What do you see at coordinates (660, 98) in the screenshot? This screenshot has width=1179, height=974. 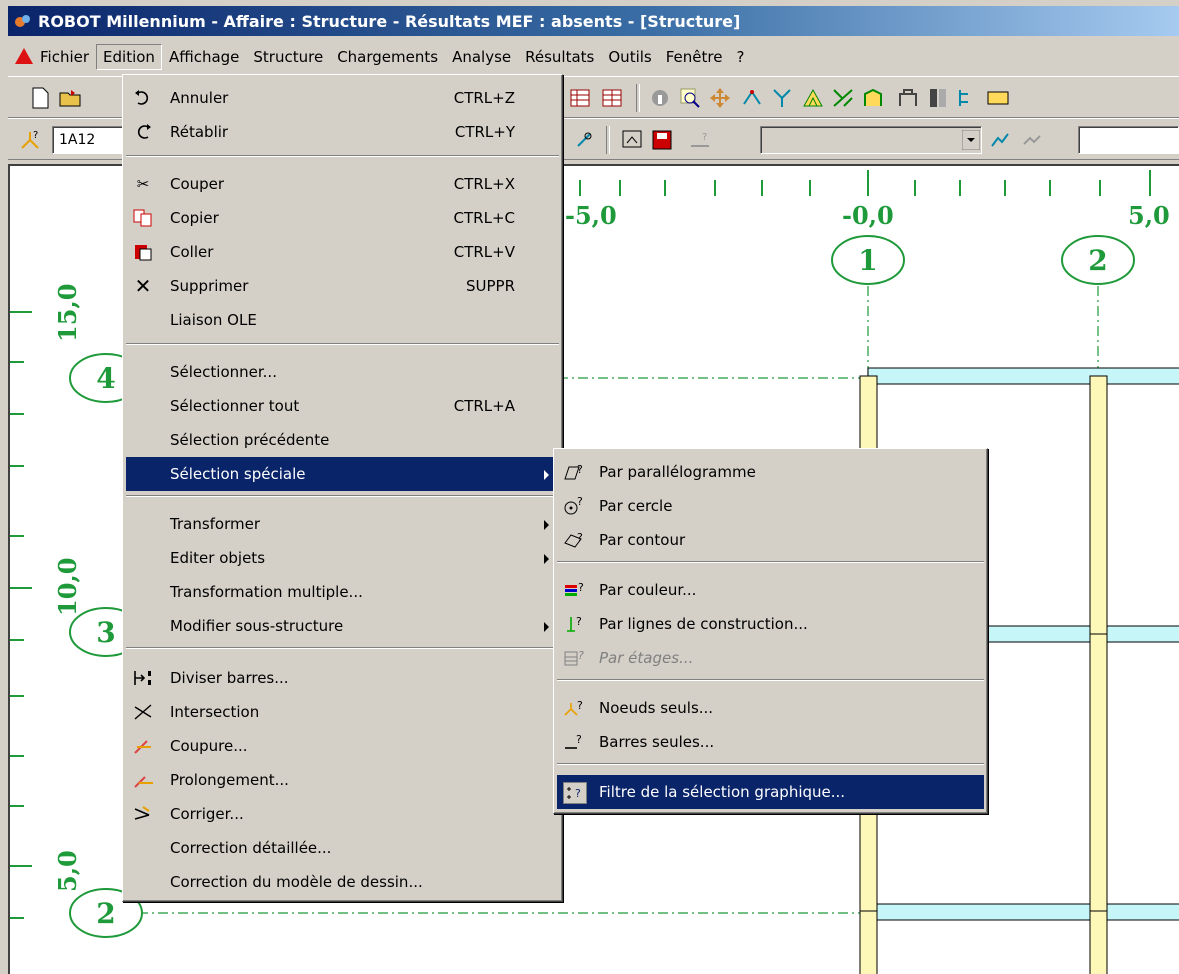 I see `info-icon` at bounding box center [660, 98].